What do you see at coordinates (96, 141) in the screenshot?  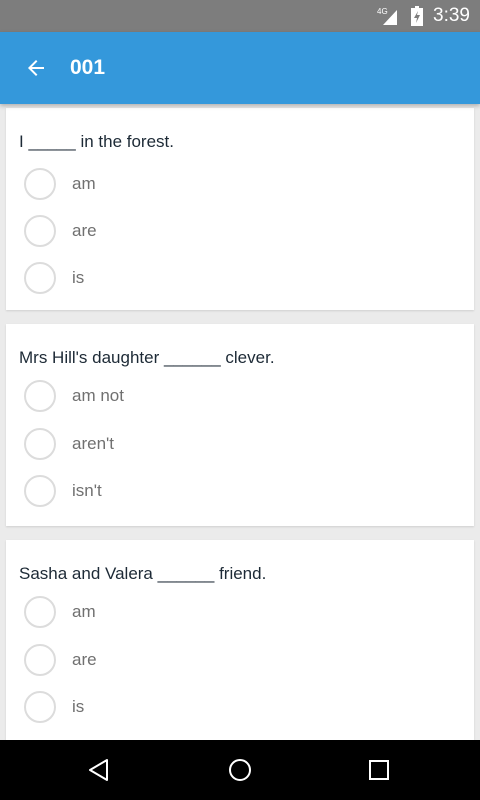 I see `question-text: I _____ in the forest.` at bounding box center [96, 141].